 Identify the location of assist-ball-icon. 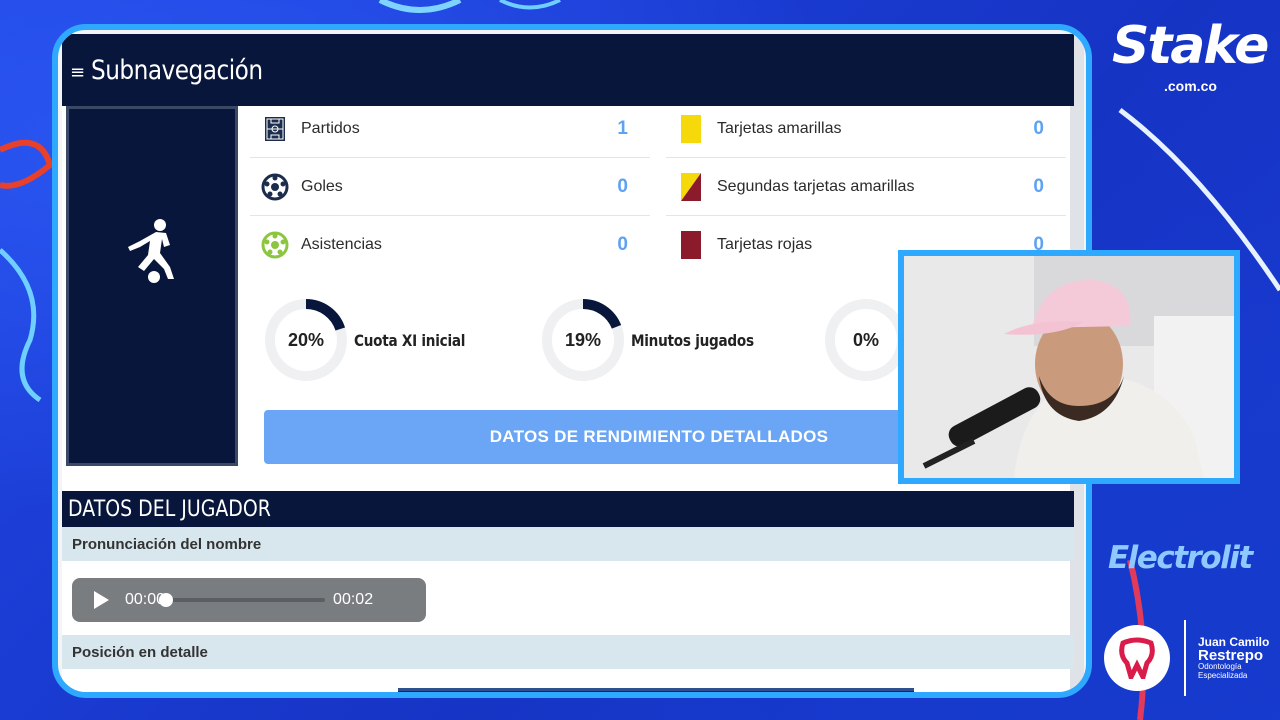
(275, 245).